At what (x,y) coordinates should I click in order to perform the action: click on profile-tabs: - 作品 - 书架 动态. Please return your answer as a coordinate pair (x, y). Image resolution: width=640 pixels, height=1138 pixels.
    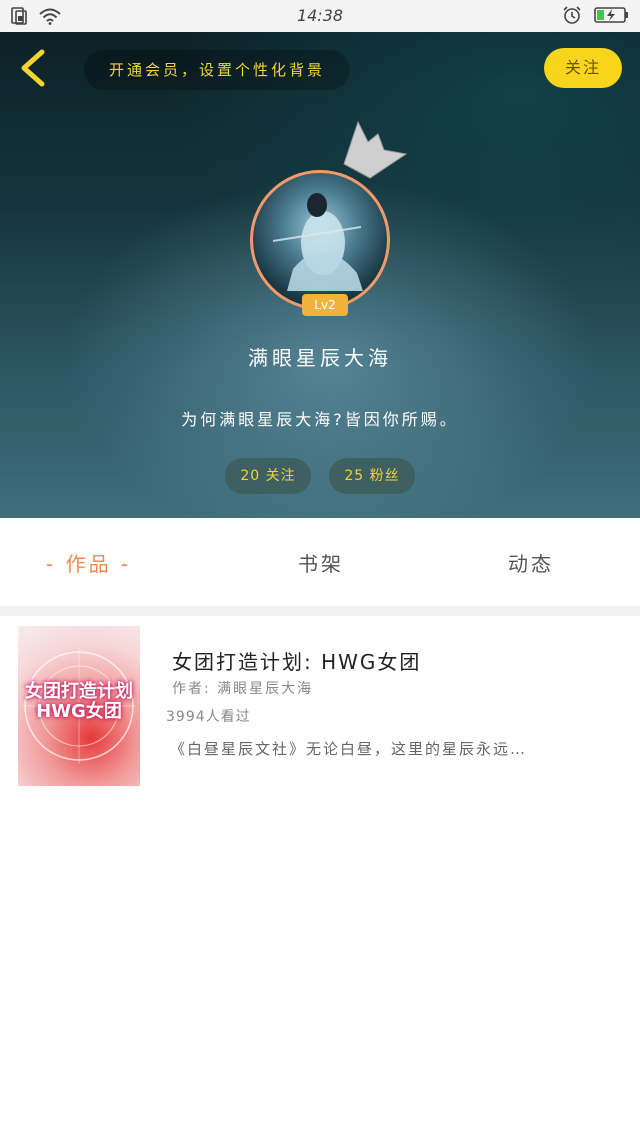
    Looking at the image, I should click on (320, 562).